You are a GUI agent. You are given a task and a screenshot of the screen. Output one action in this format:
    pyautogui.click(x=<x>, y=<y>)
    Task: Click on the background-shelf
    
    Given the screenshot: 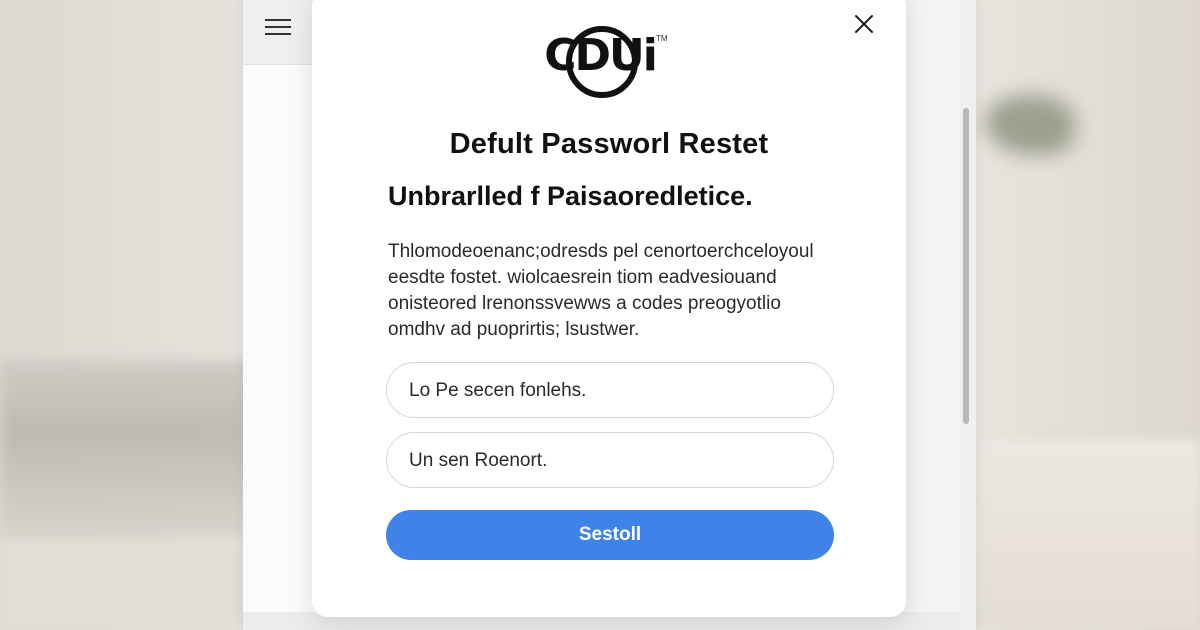 What is the action you would take?
    pyautogui.click(x=125, y=450)
    